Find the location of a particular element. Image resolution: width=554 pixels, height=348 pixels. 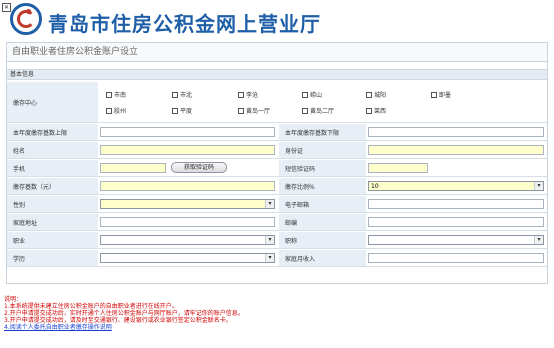

base-input is located at coordinates (187, 186).